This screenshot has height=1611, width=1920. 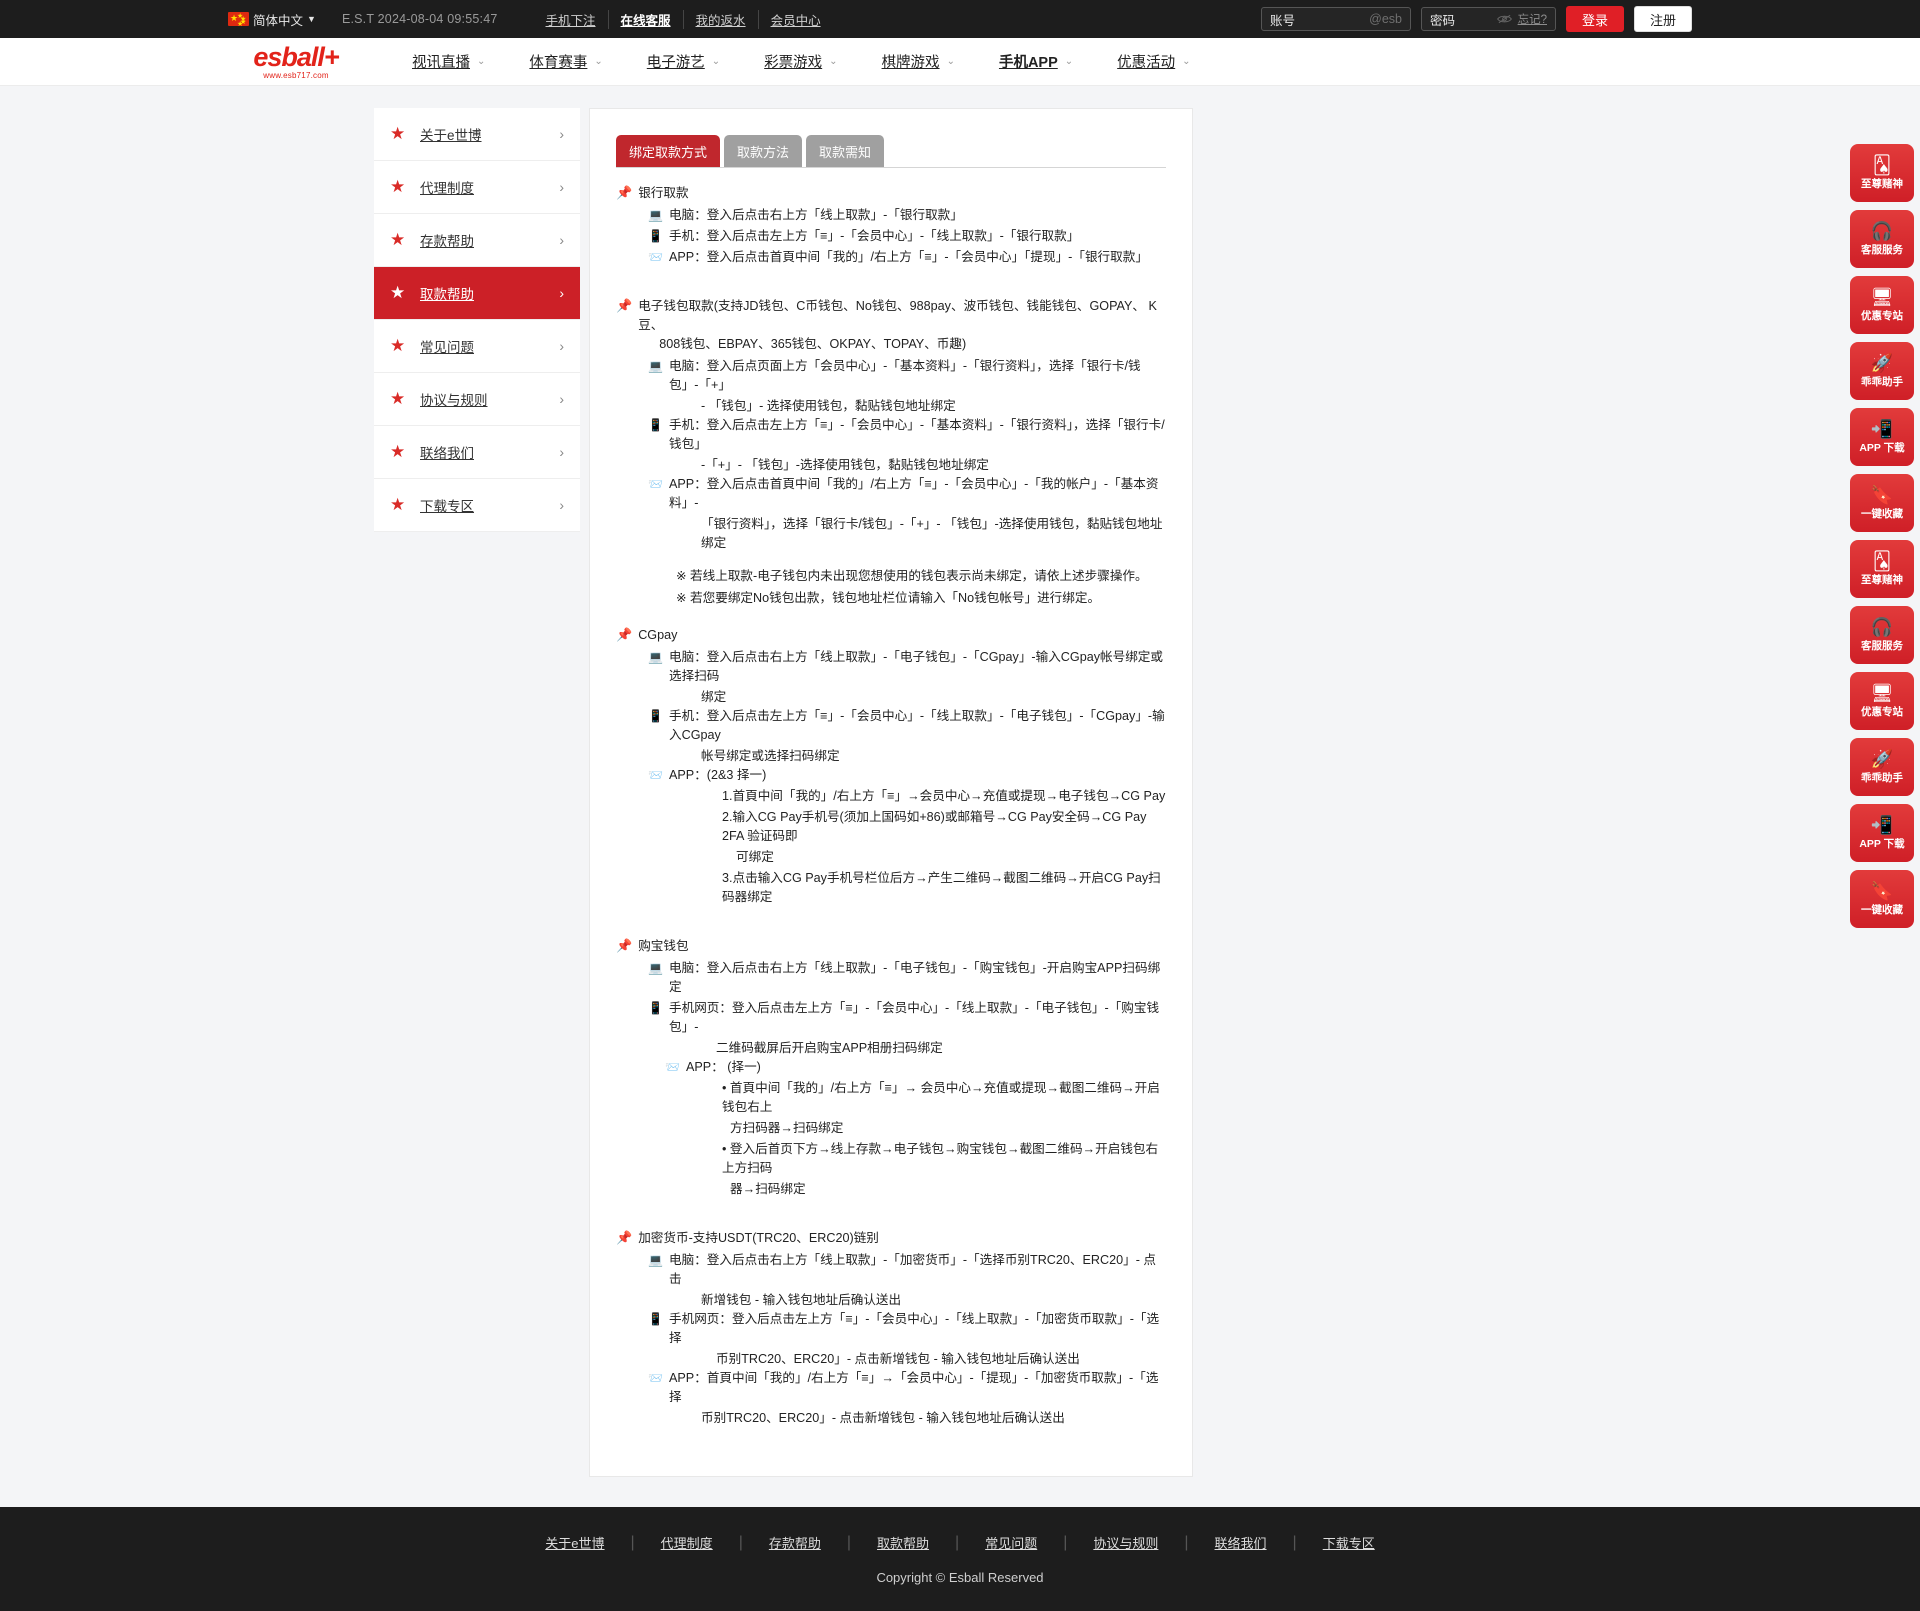 I want to click on nav-item-slots: 电子游艺 ⌄, so click(x=683, y=61).